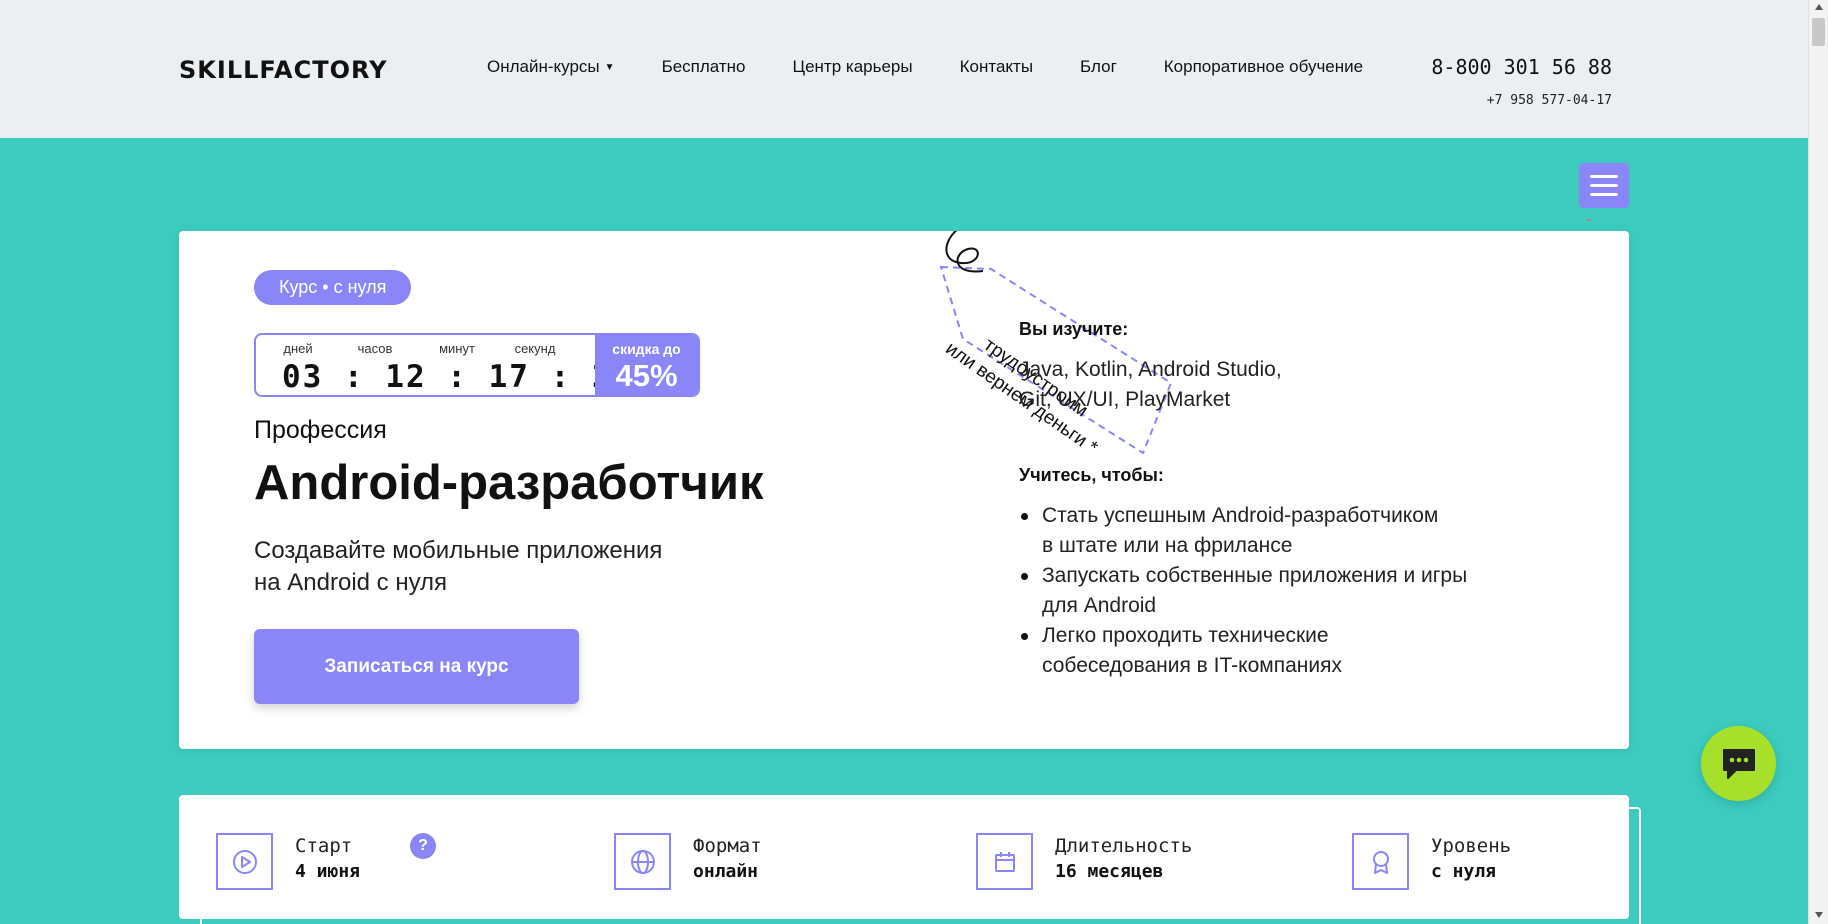 The width and height of the screenshot is (1828, 924). Describe the element at coordinates (646, 375) in the screenshot. I see `discount-value: 45%` at that location.